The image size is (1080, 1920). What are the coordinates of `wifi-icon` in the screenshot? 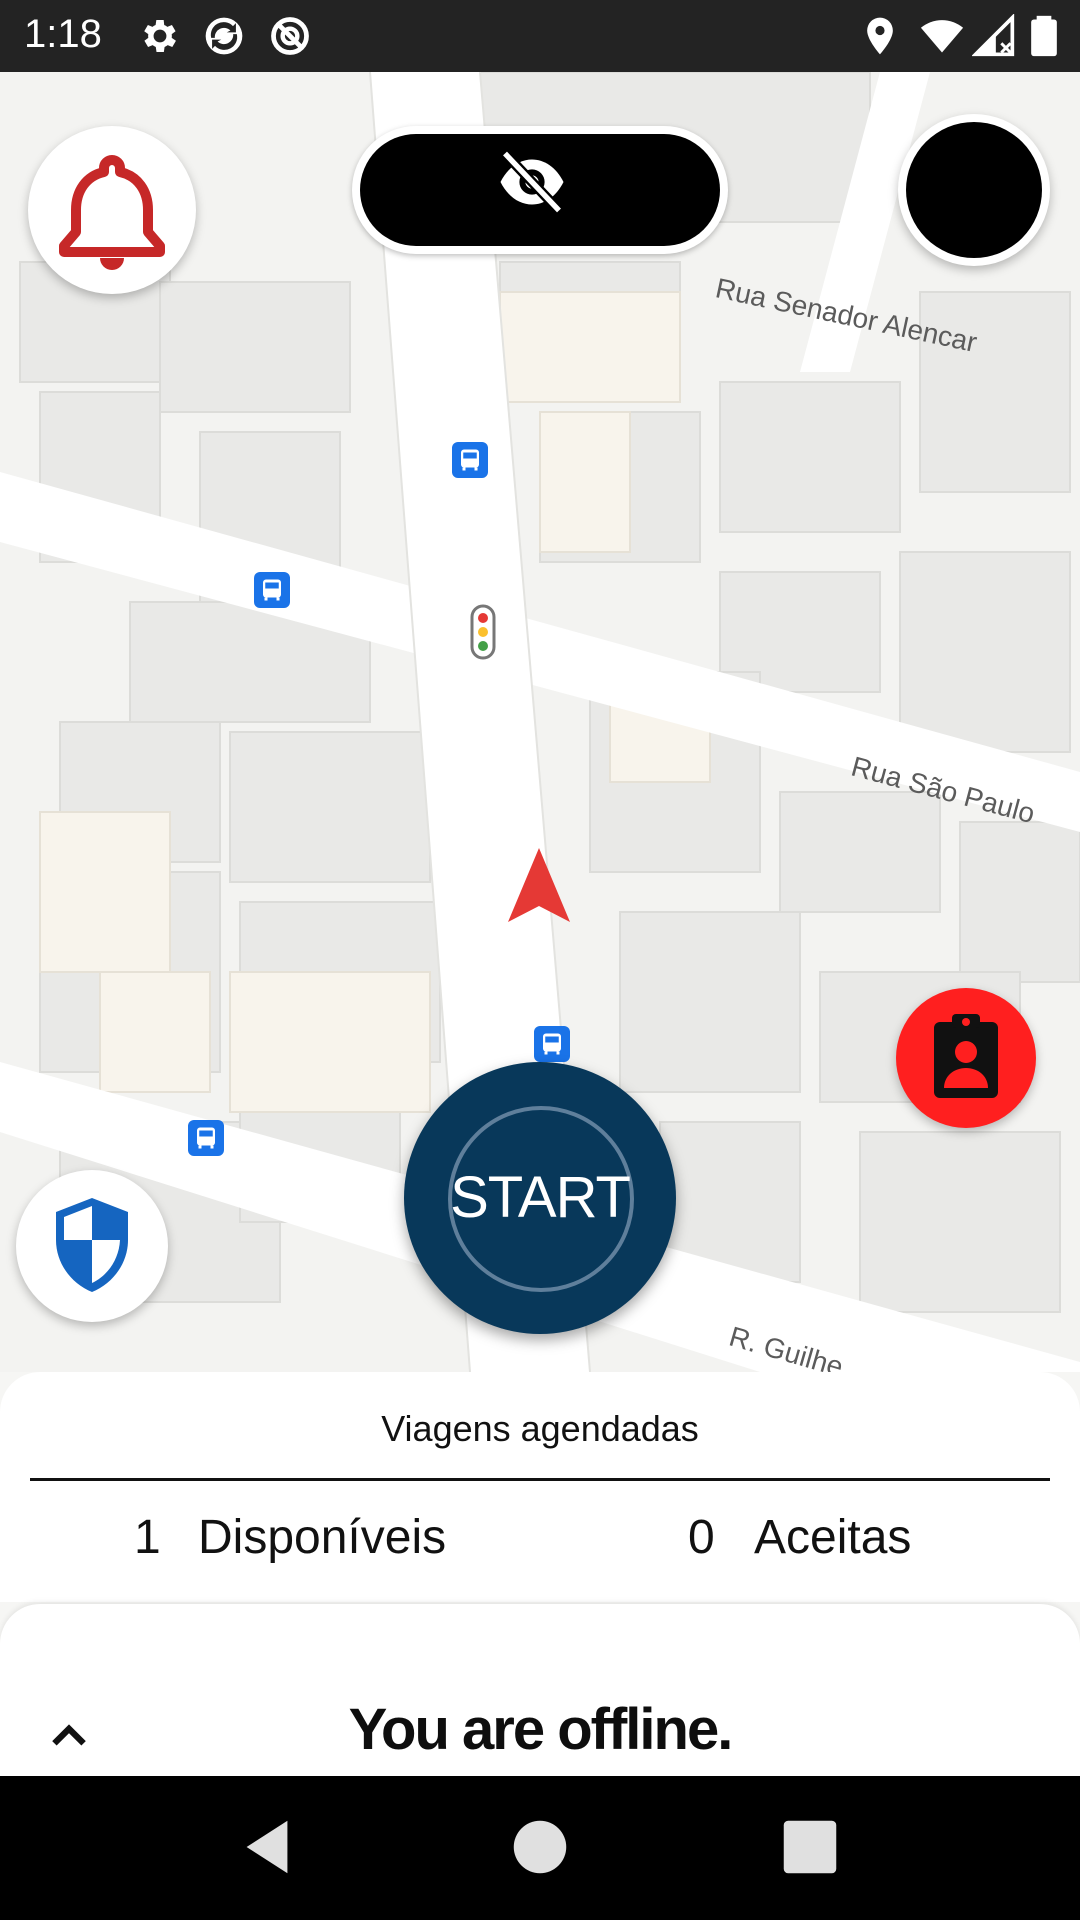 It's located at (942, 36).